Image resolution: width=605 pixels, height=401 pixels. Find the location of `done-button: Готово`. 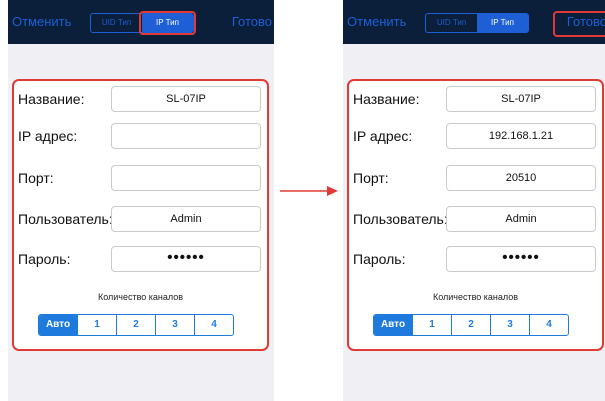

done-button: Готово is located at coordinates (252, 21).